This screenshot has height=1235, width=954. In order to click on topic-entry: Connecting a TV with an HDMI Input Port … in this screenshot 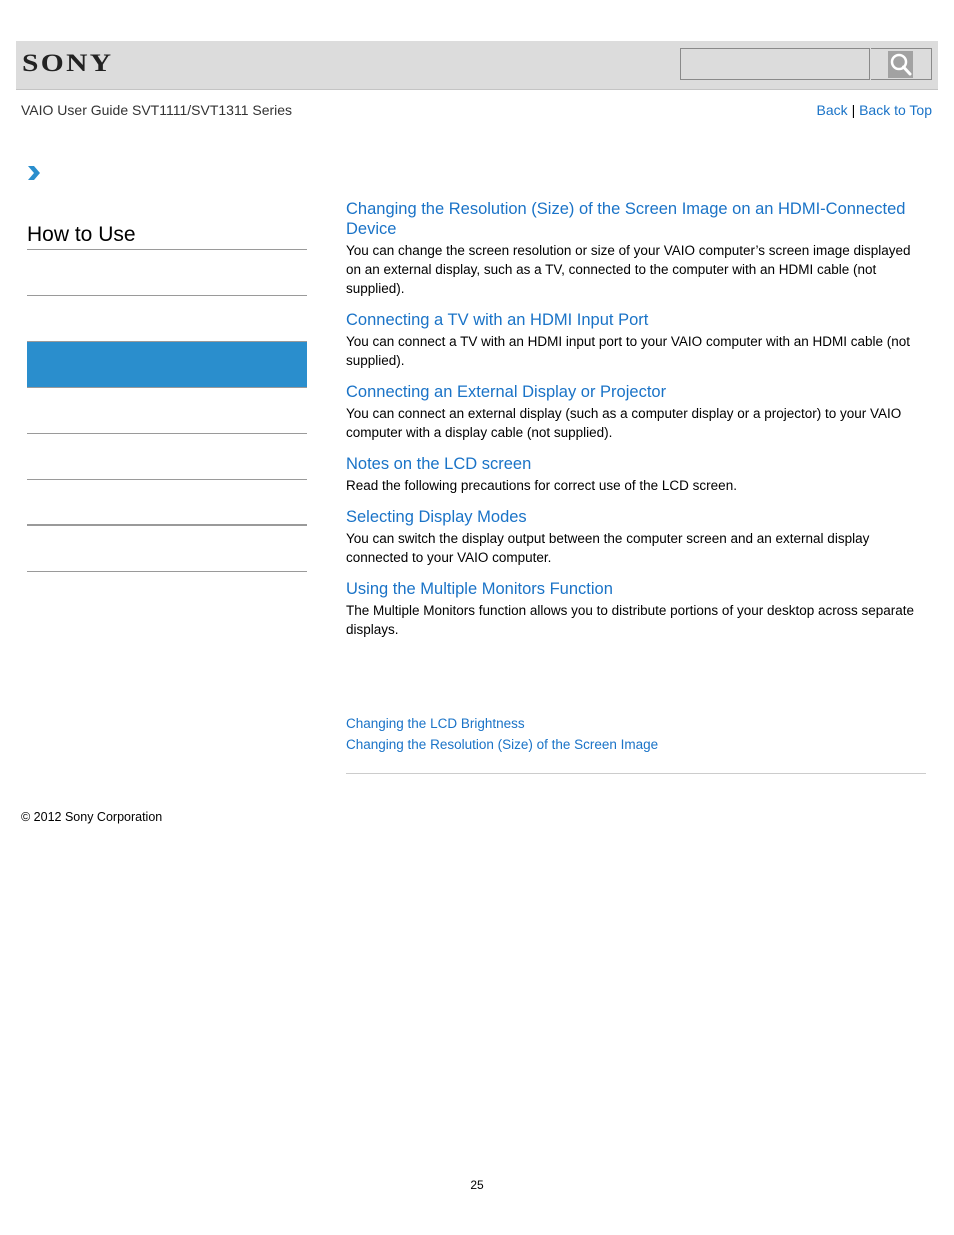, I will do `click(636, 340)`.